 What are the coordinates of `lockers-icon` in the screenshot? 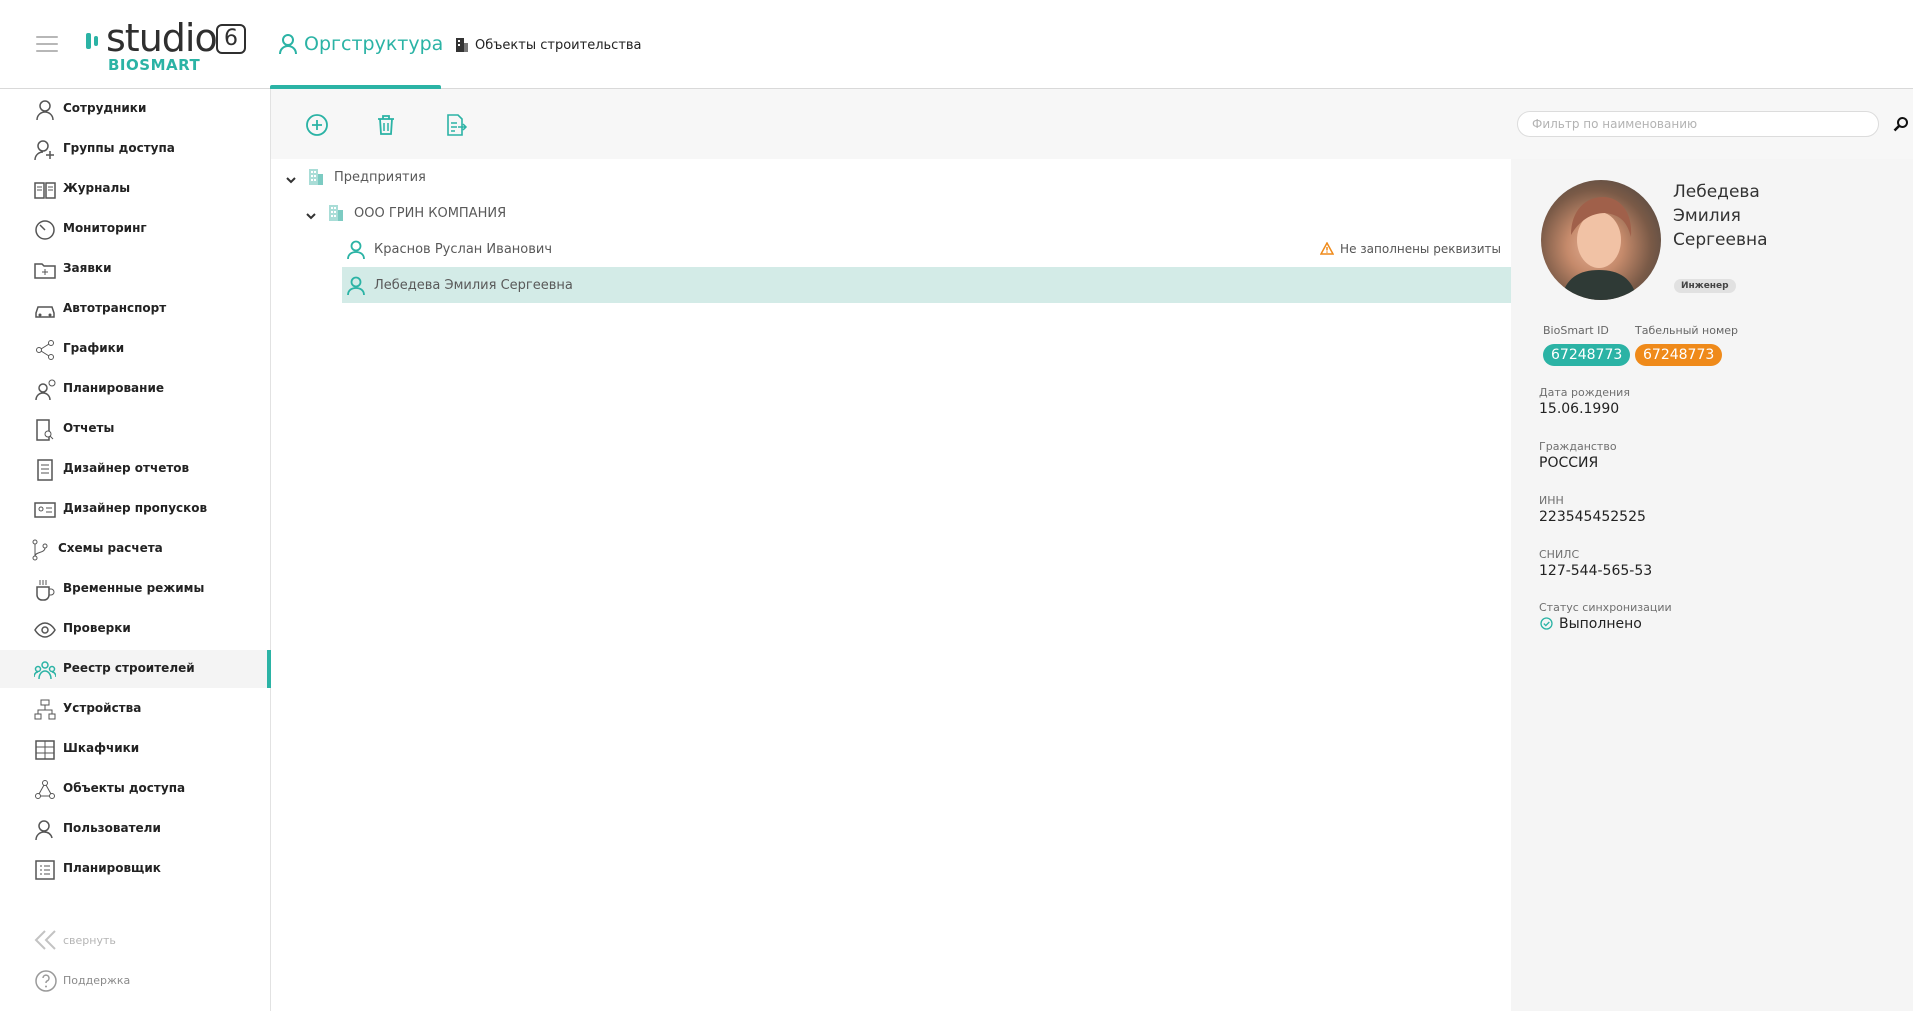 It's located at (45, 750).